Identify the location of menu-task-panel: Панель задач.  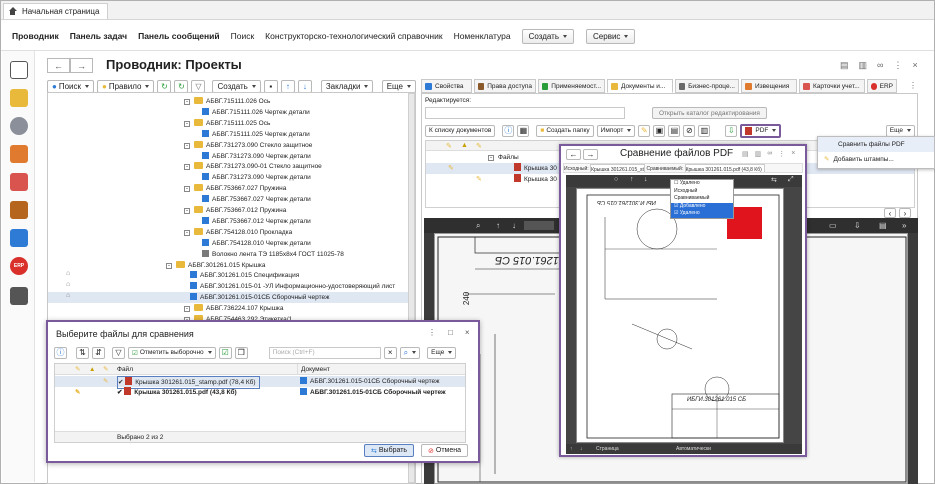
(98, 36).